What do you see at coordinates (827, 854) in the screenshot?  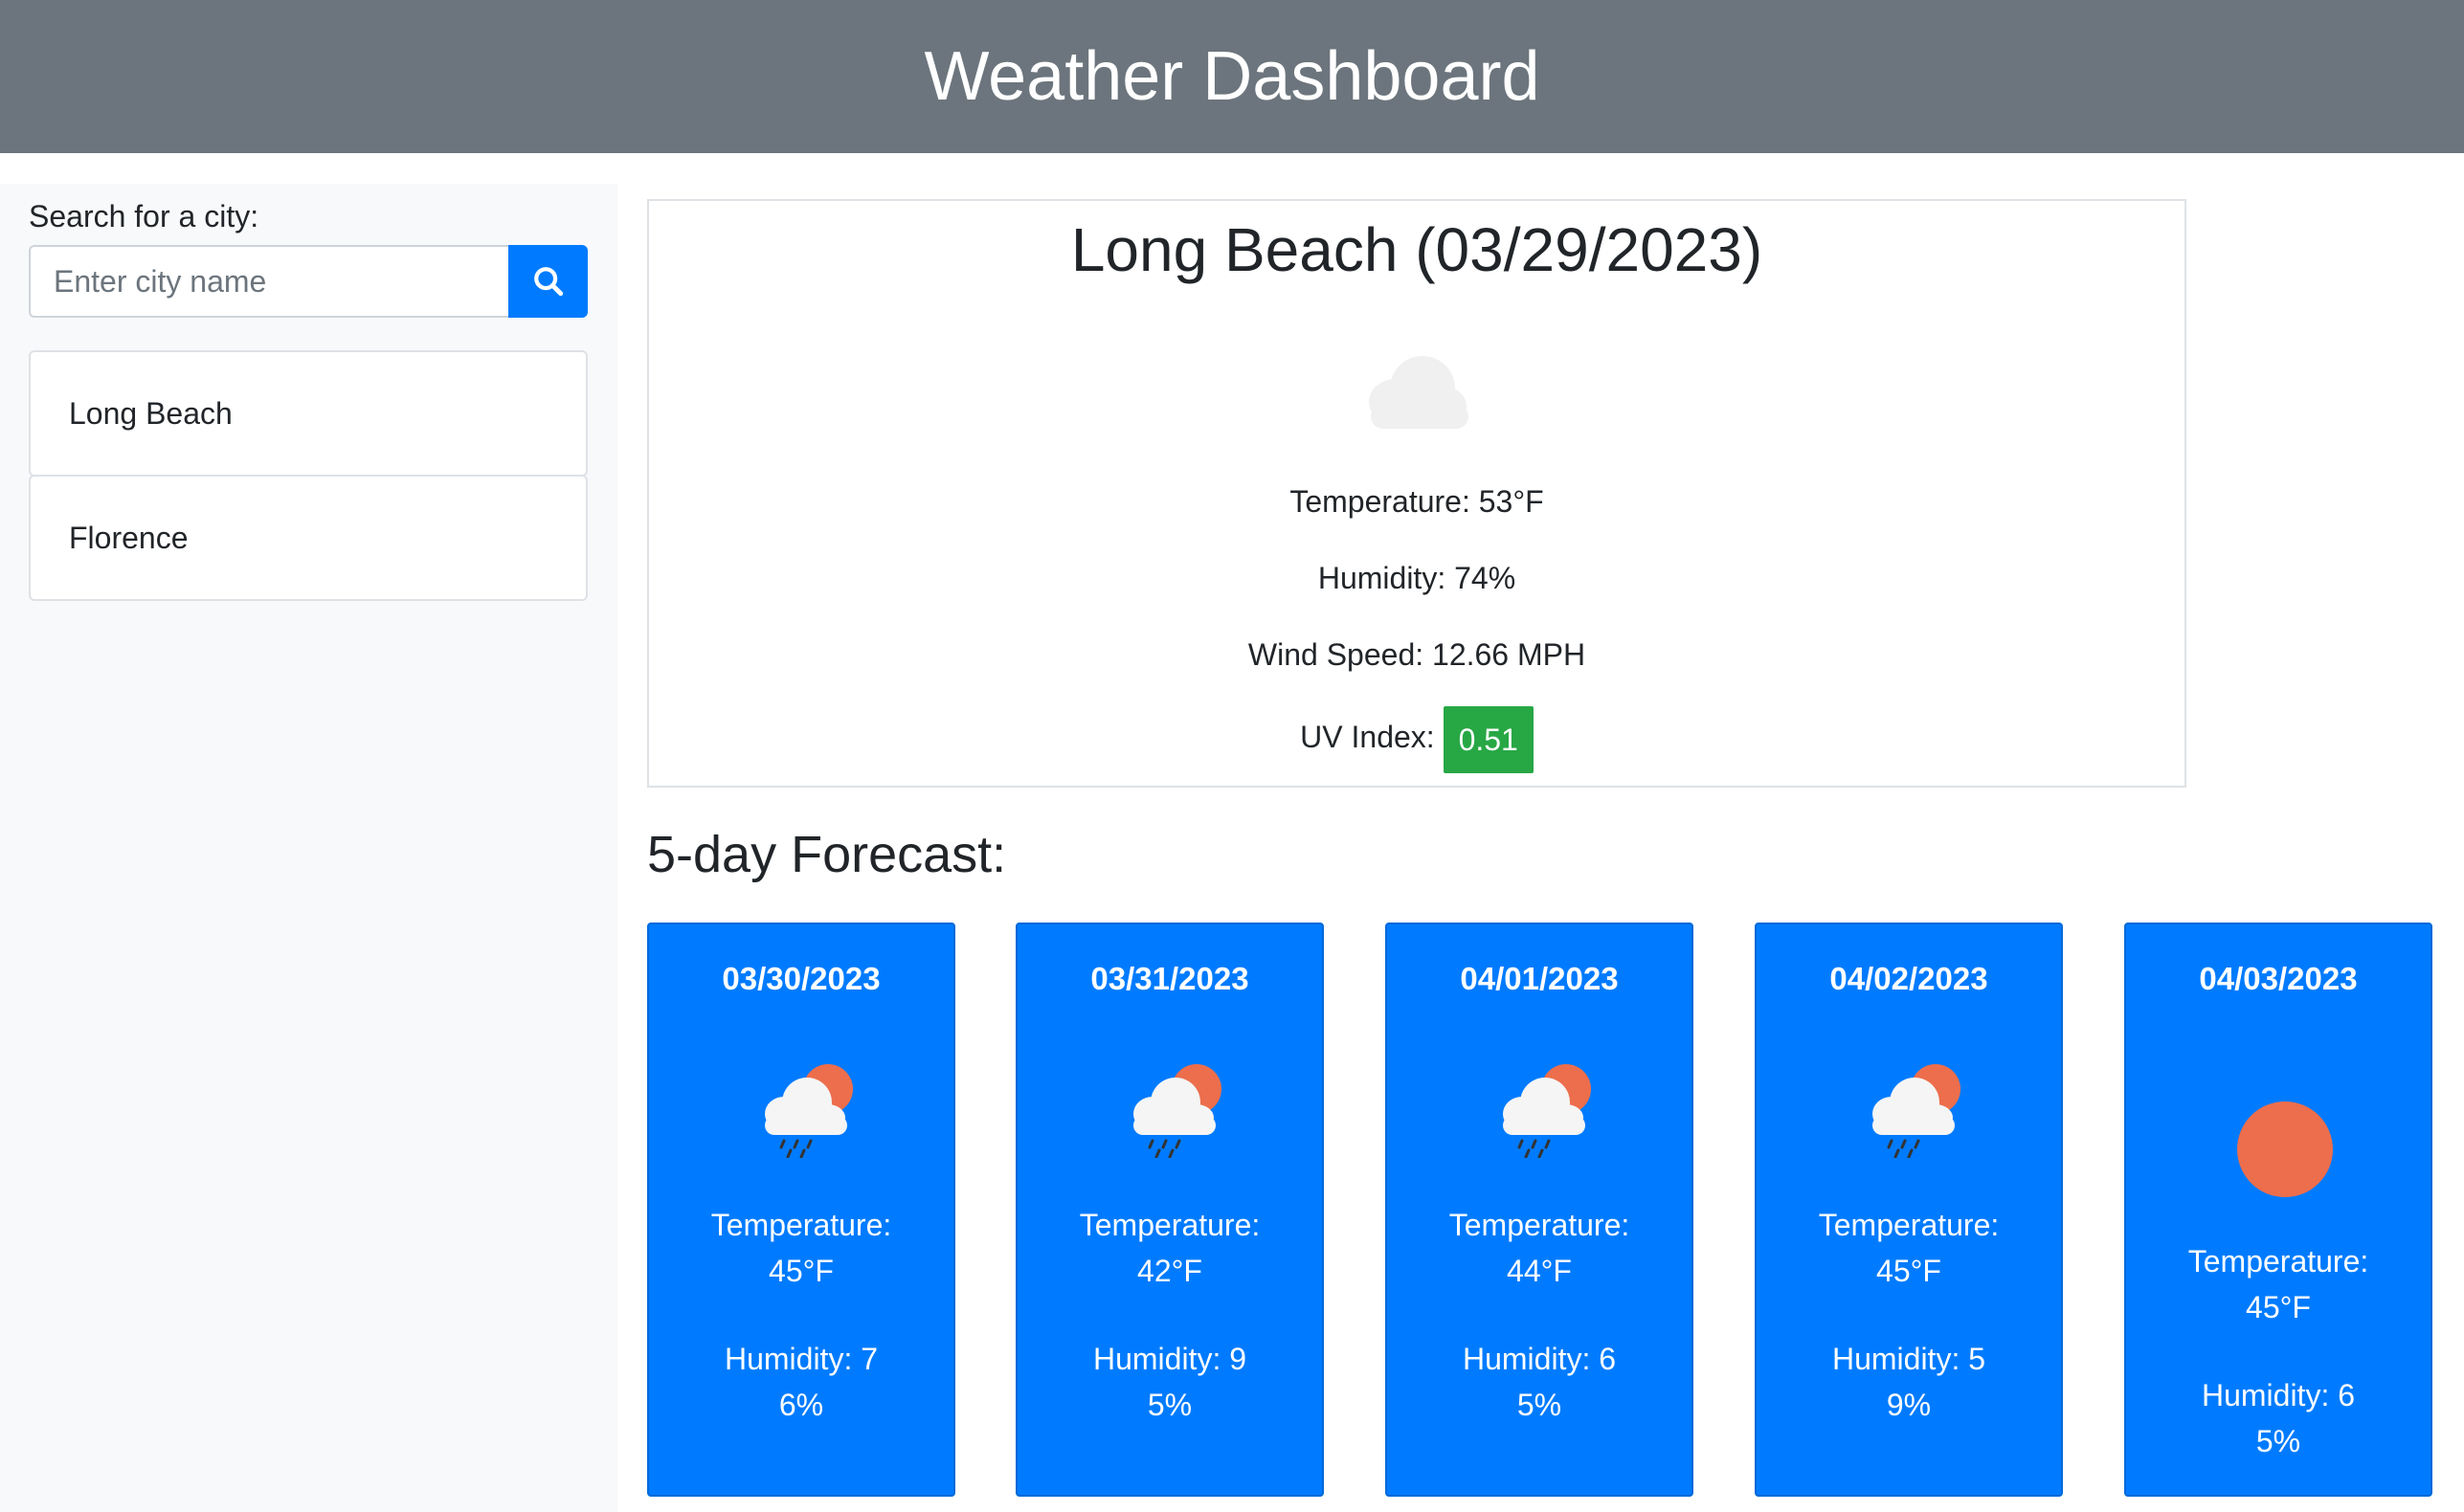 I see `forecast-heading: 5-day Forecast:` at bounding box center [827, 854].